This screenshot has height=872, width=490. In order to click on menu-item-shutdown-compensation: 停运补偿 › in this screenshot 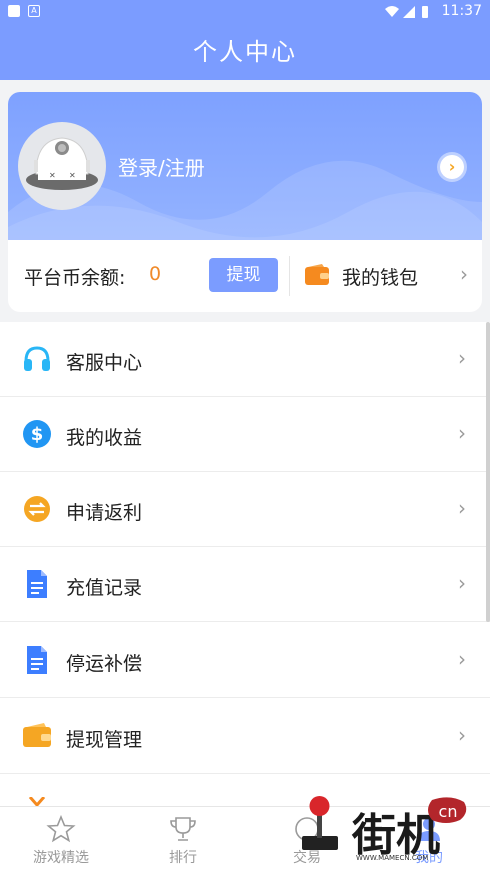, I will do `click(245, 660)`.